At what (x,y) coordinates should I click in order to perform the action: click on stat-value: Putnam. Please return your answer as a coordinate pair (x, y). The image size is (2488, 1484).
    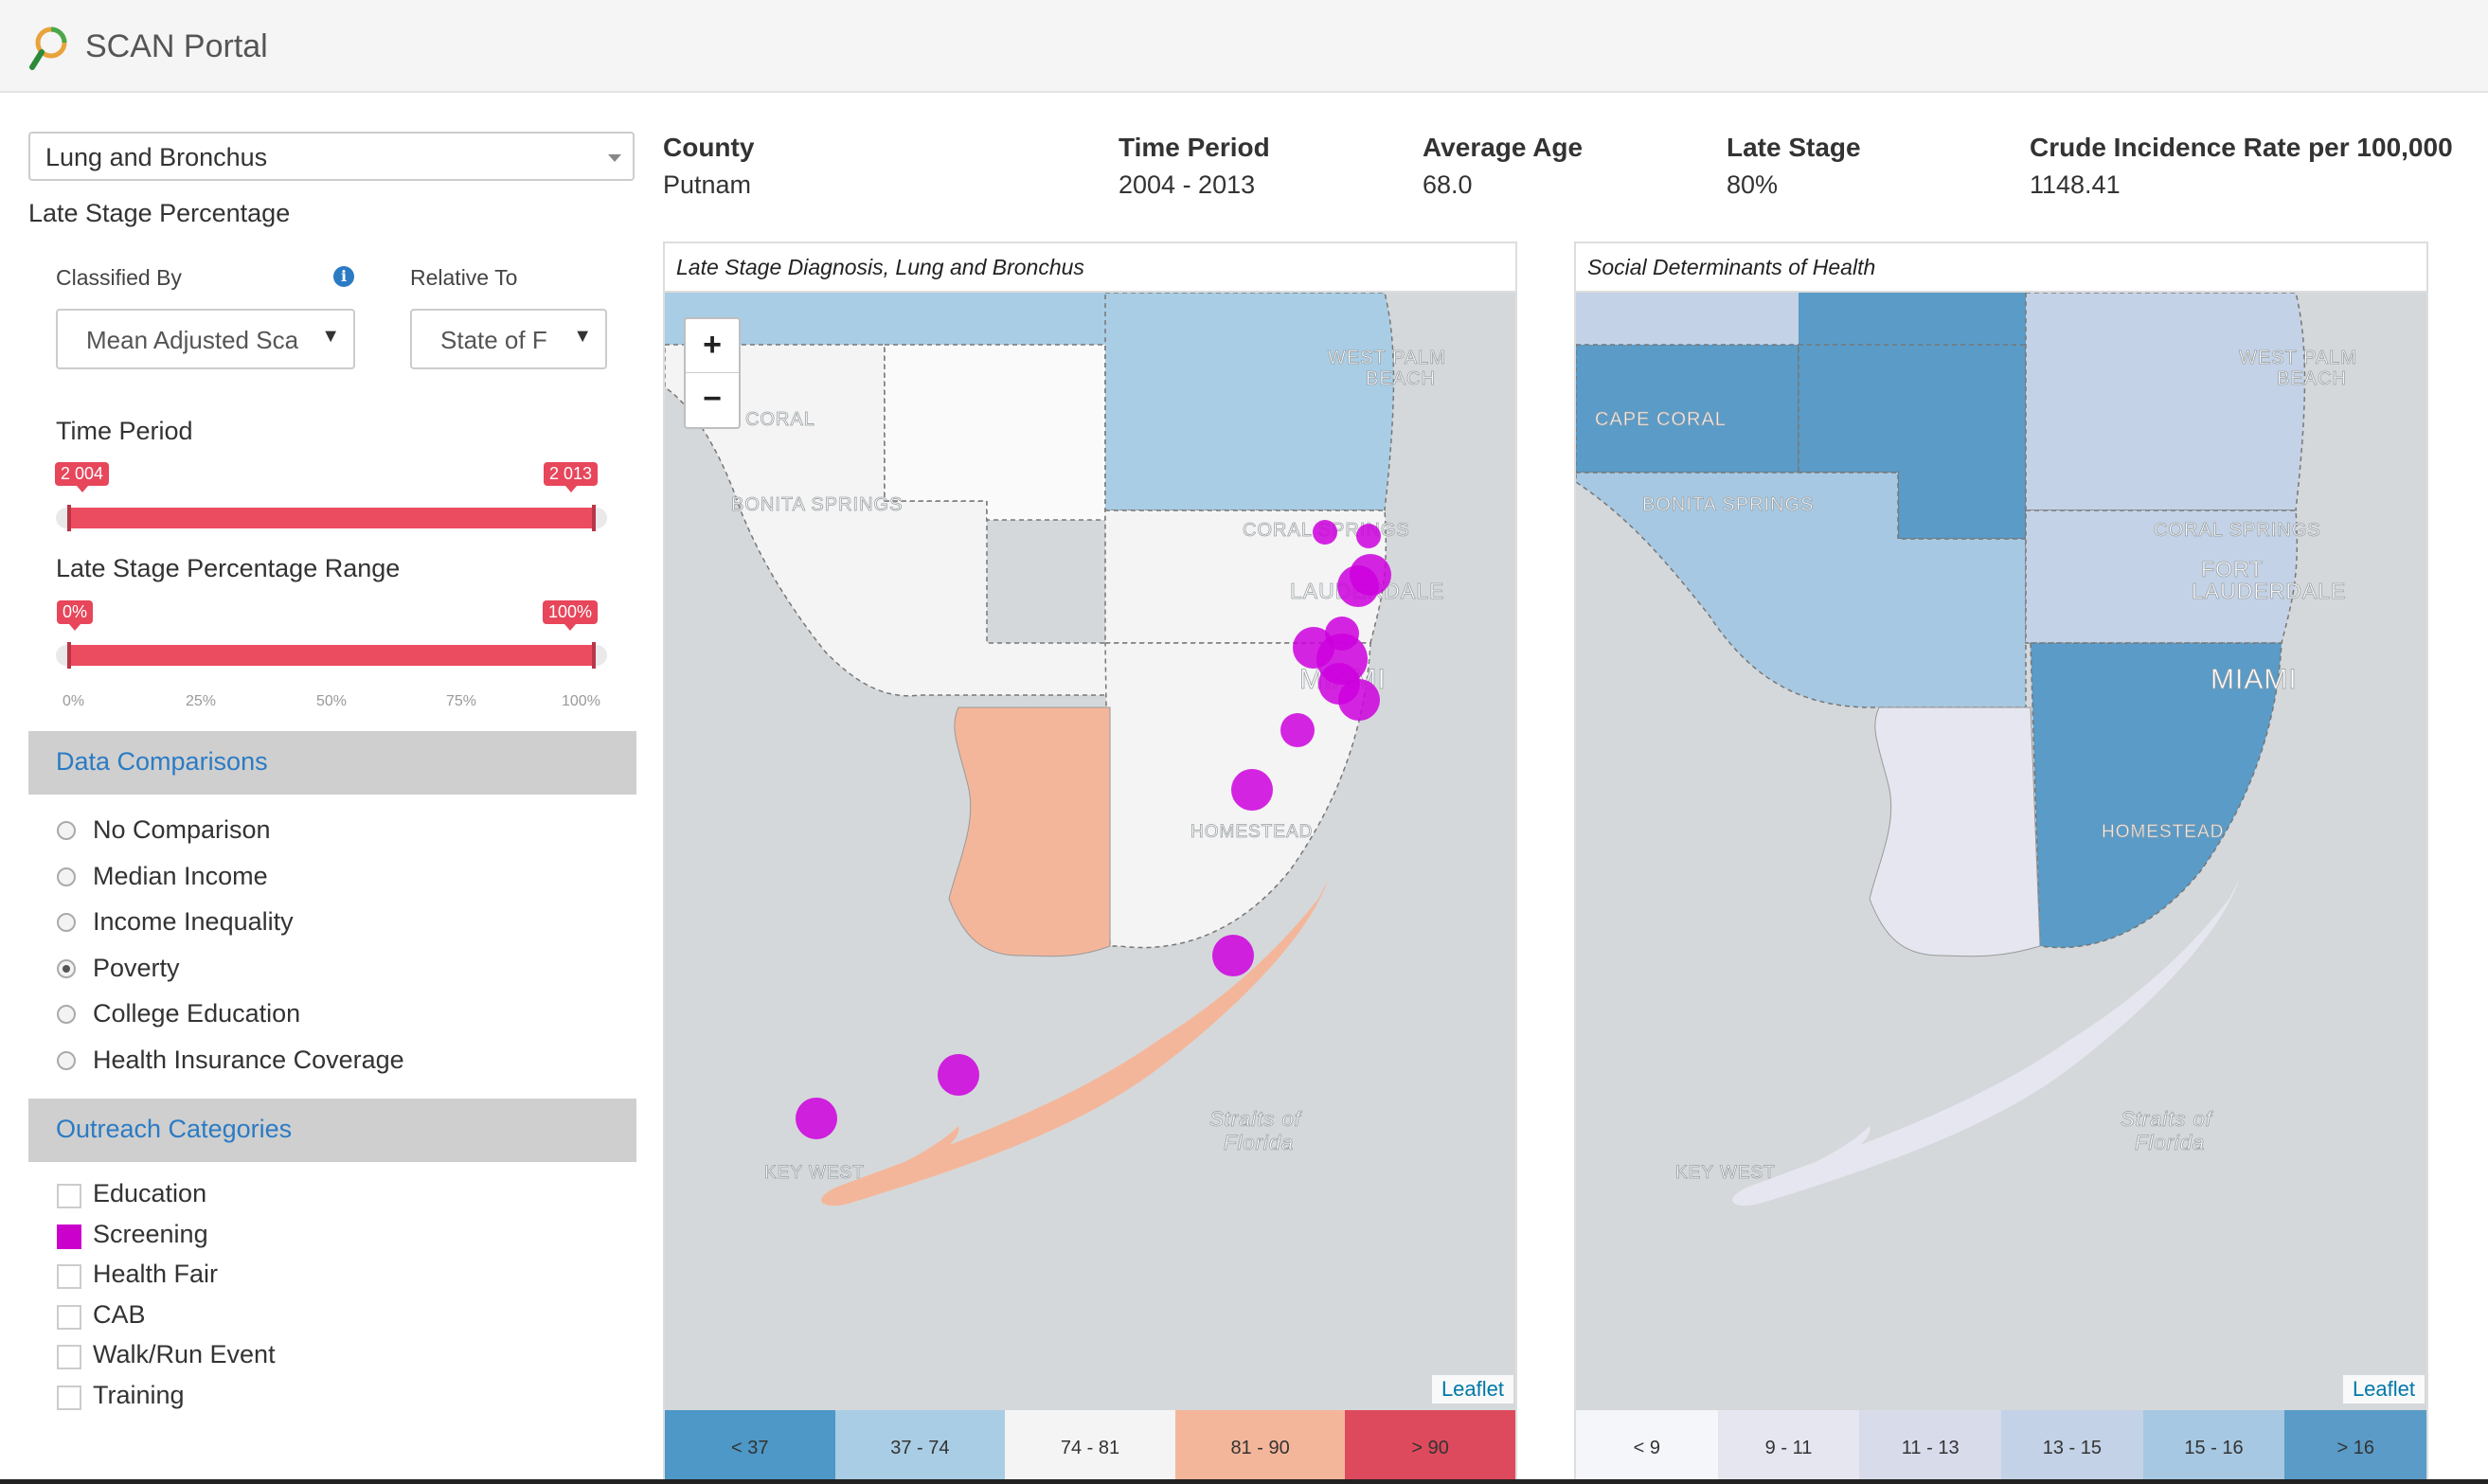
    Looking at the image, I should click on (707, 184).